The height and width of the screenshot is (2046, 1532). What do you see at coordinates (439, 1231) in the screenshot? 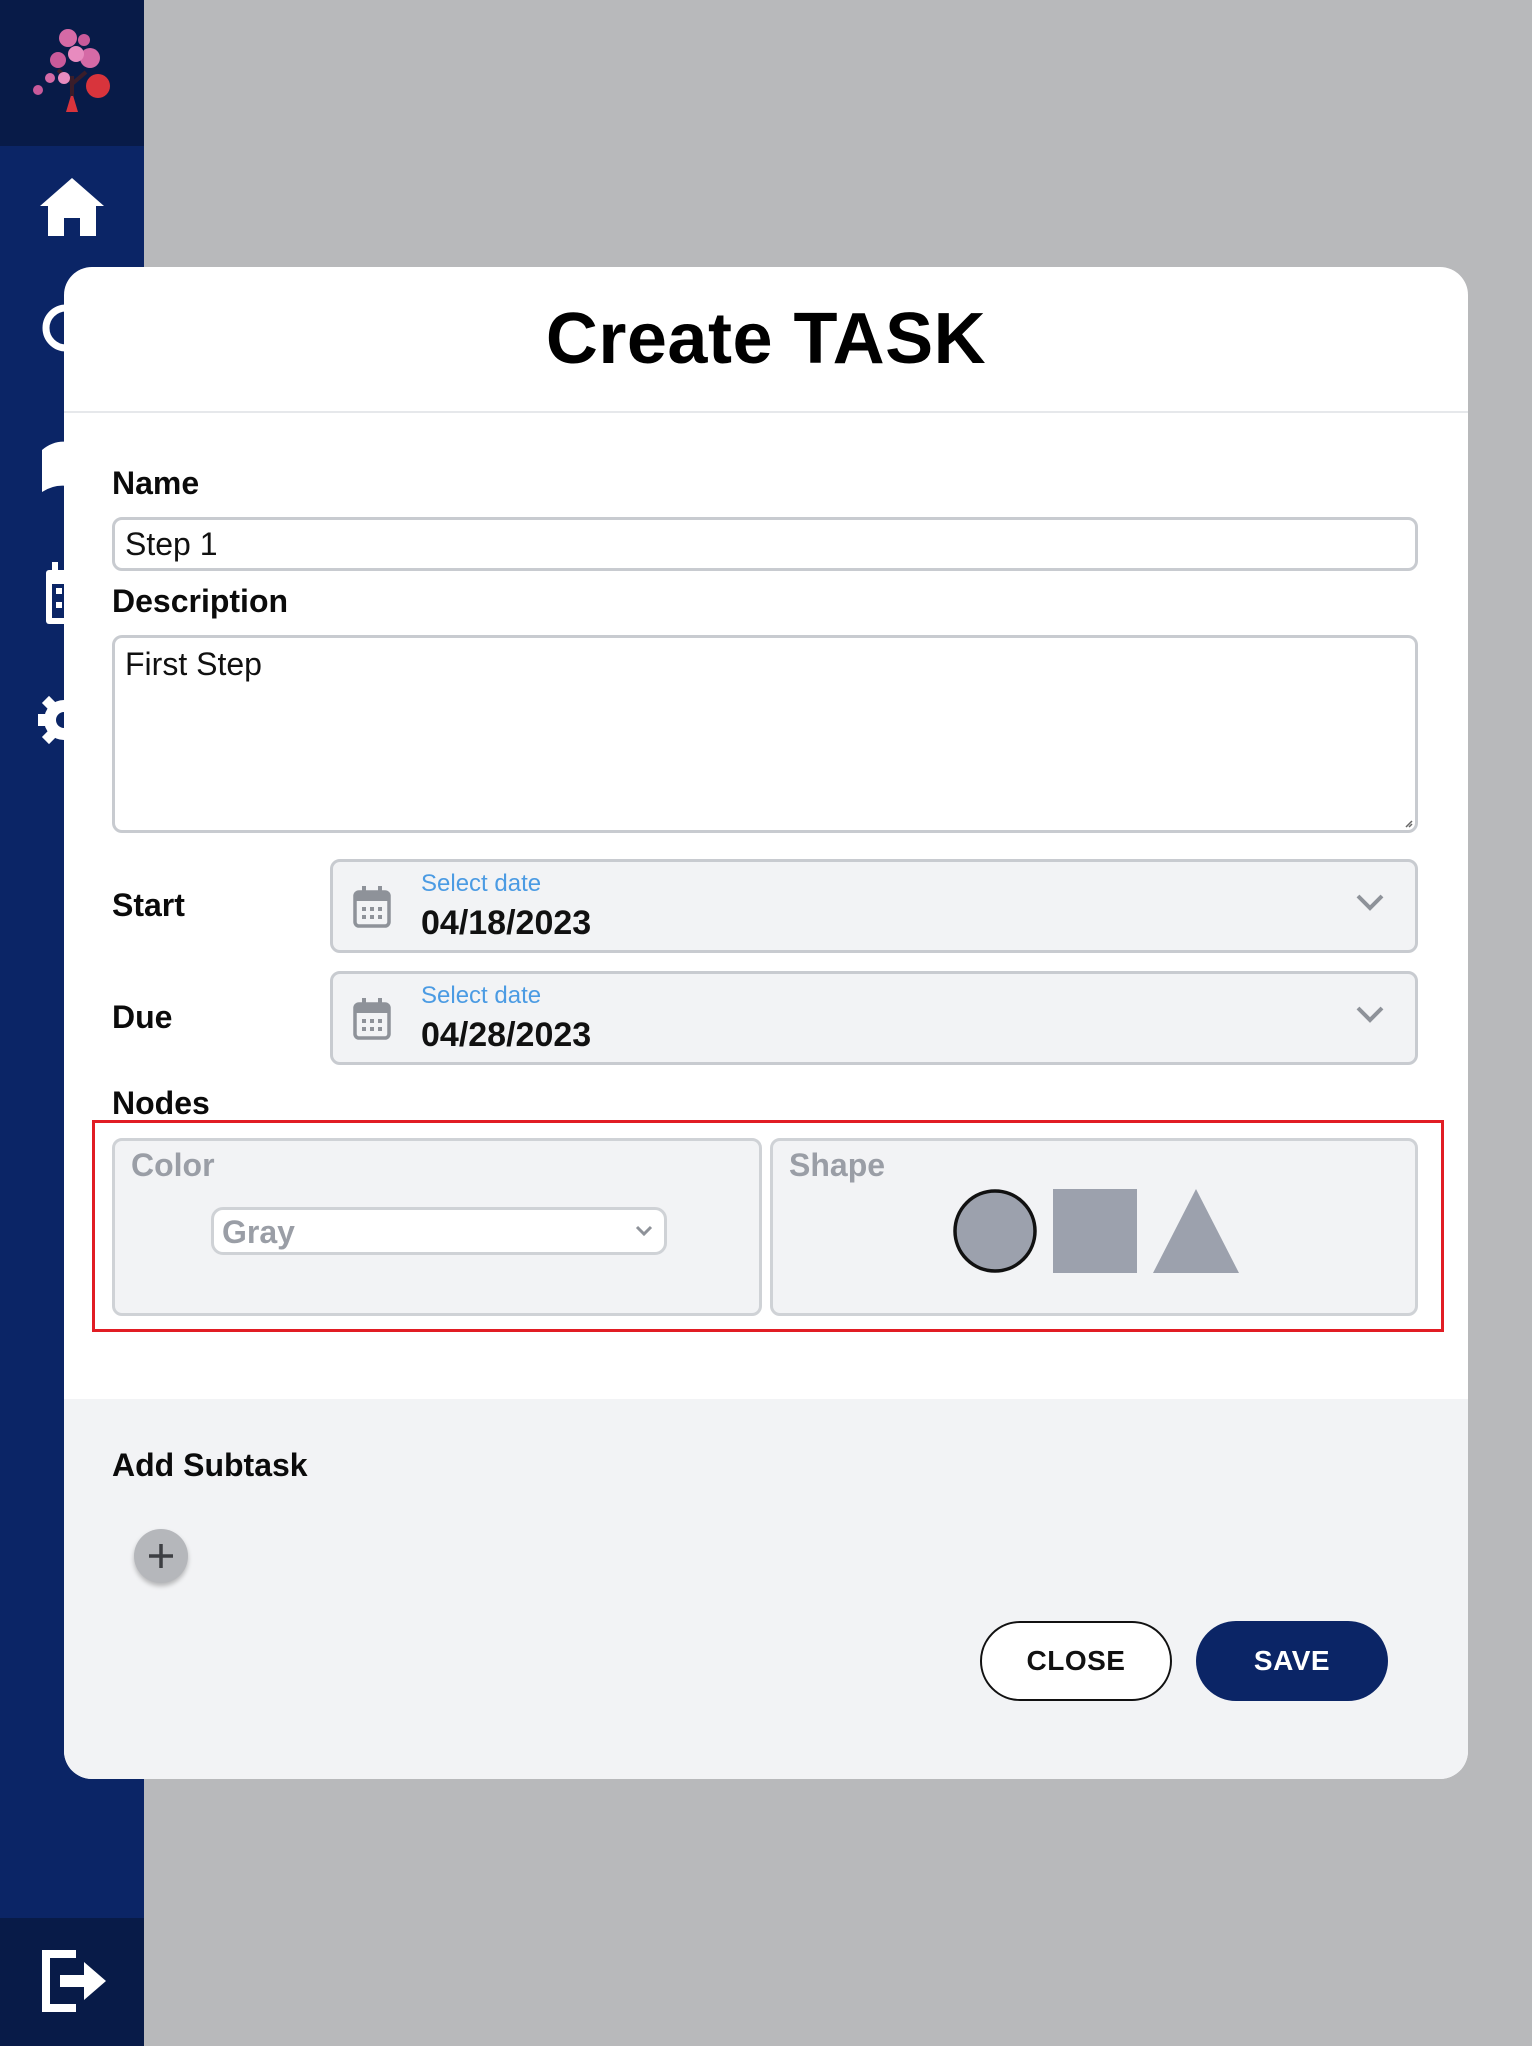
I see `color-select: Gray` at bounding box center [439, 1231].